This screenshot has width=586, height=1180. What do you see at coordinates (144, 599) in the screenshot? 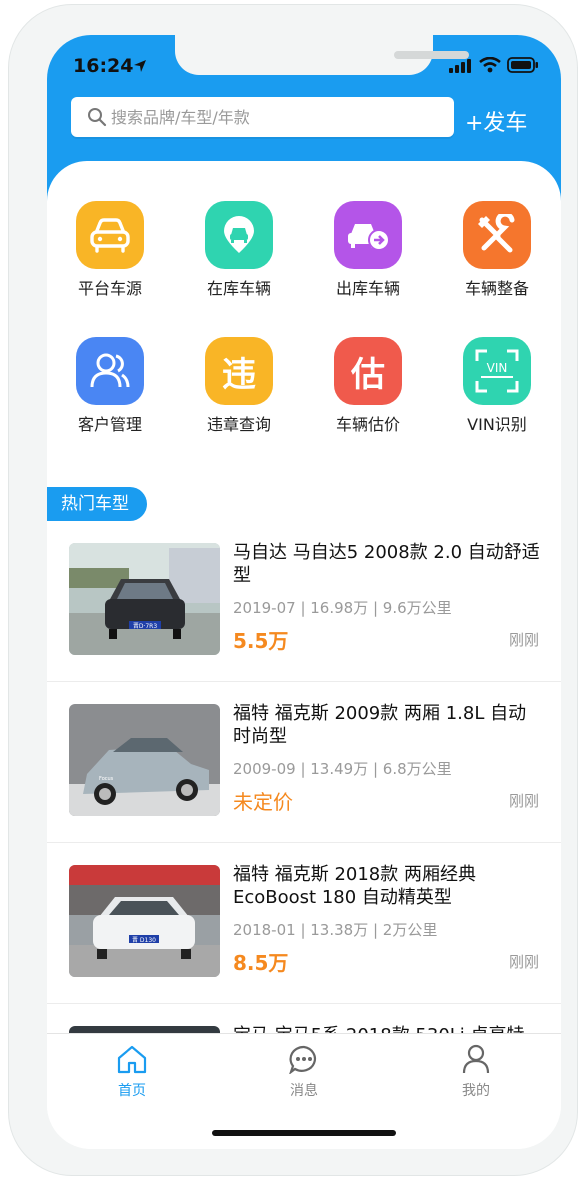
I see `car-thumbnail: 晋D·7R3` at bounding box center [144, 599].